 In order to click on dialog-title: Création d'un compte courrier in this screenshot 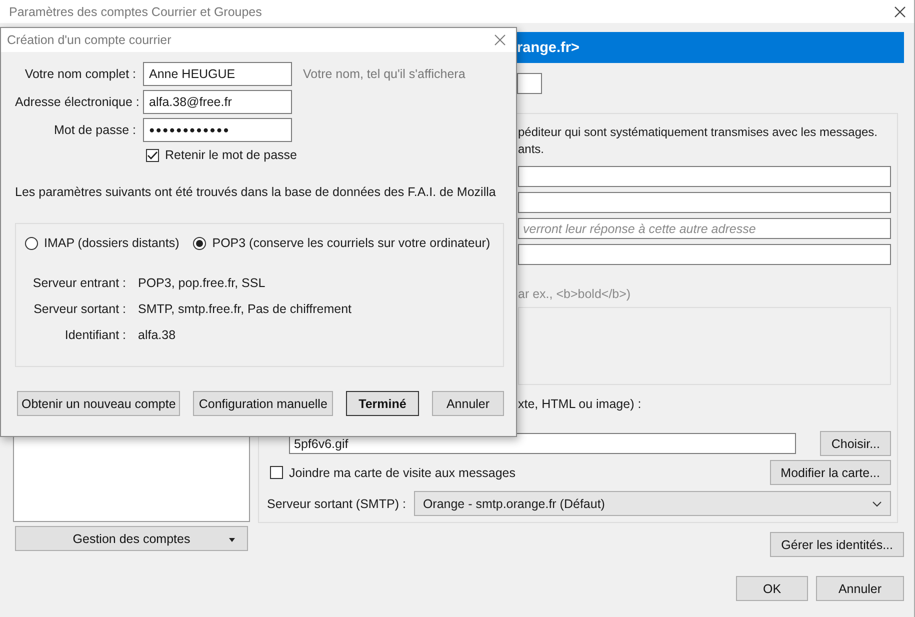, I will do `click(89, 40)`.